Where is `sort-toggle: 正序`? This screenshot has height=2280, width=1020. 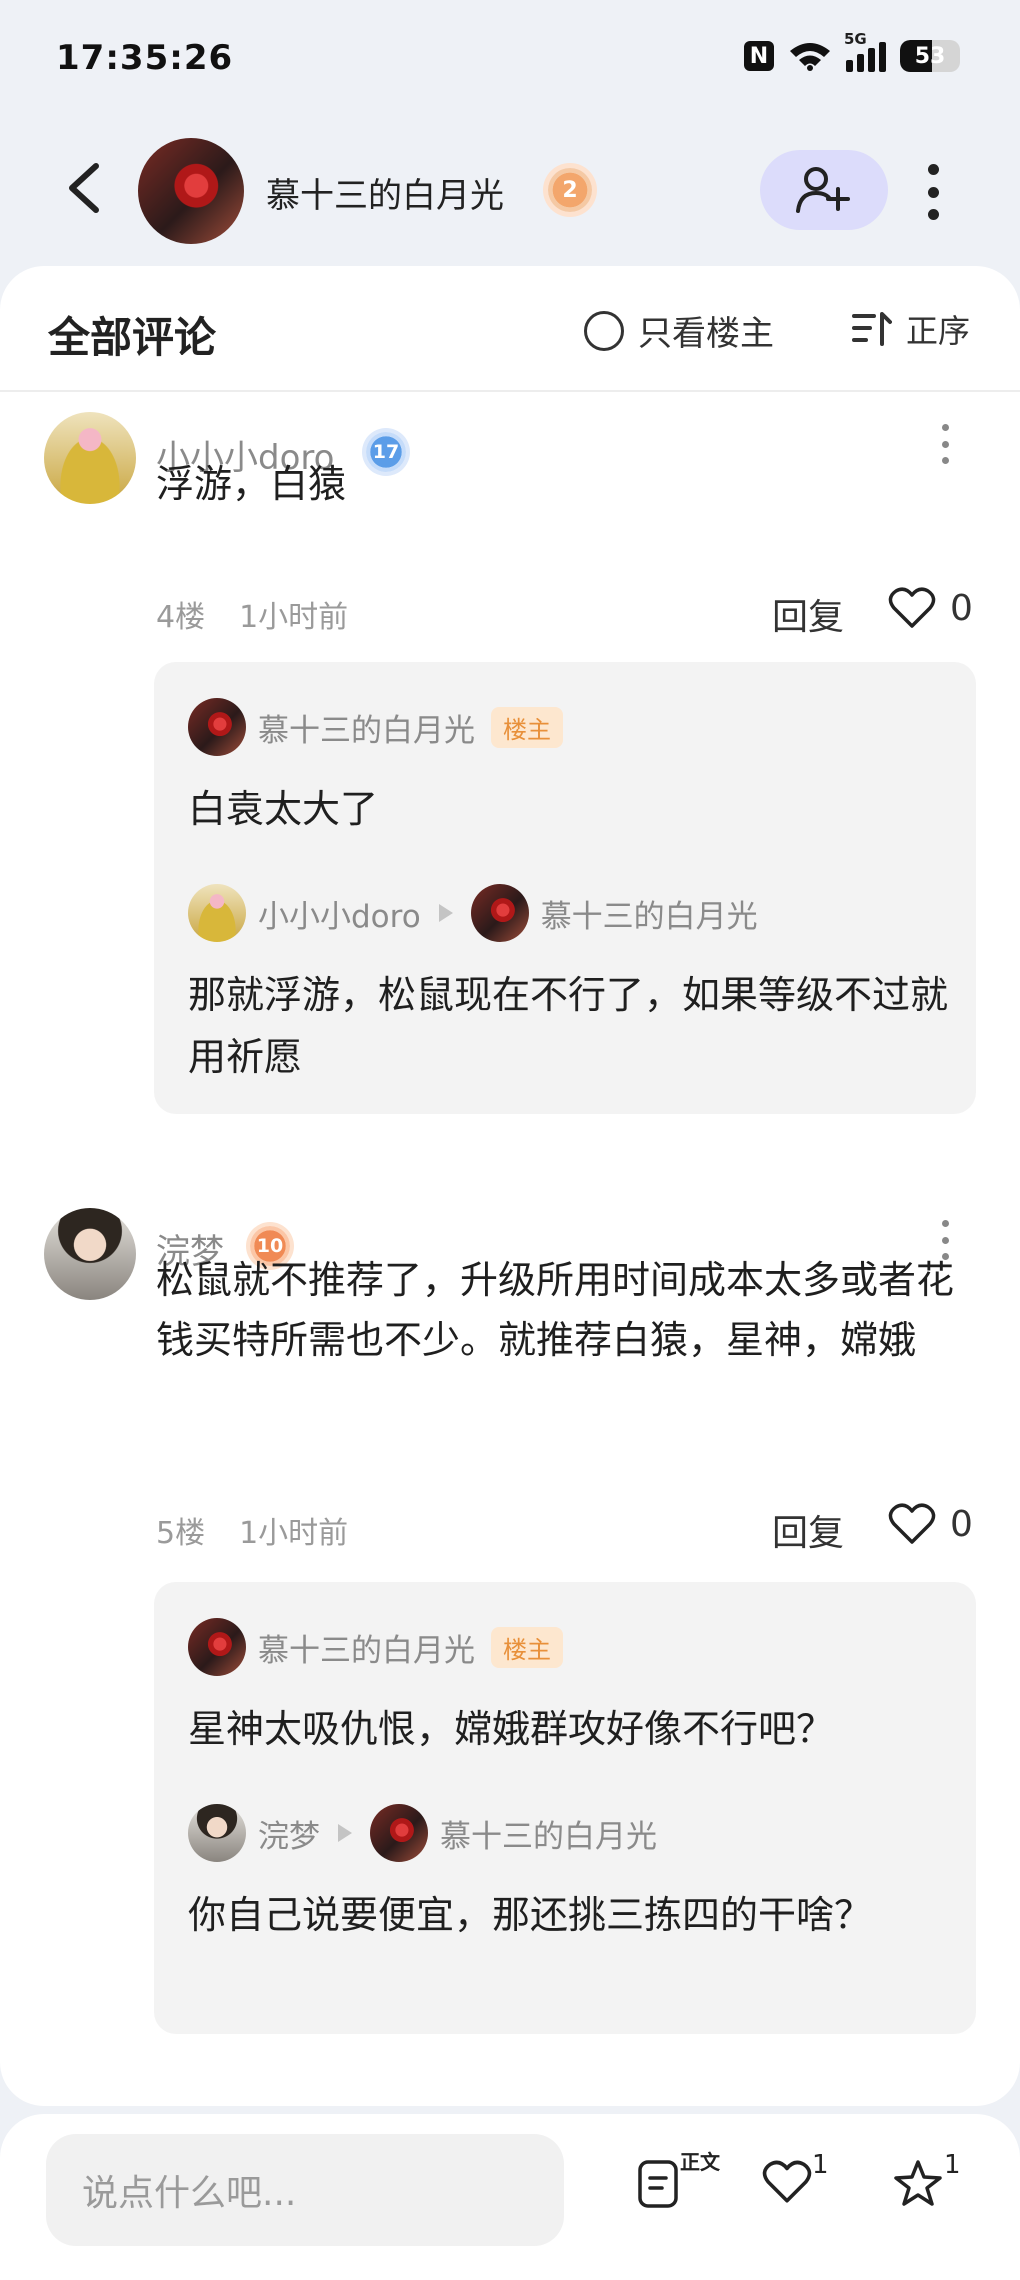 sort-toggle: 正序 is located at coordinates (911, 329).